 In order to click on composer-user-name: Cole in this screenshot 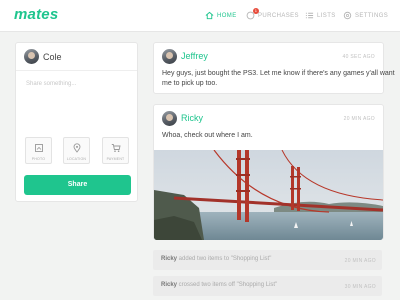, I will do `click(52, 57)`.